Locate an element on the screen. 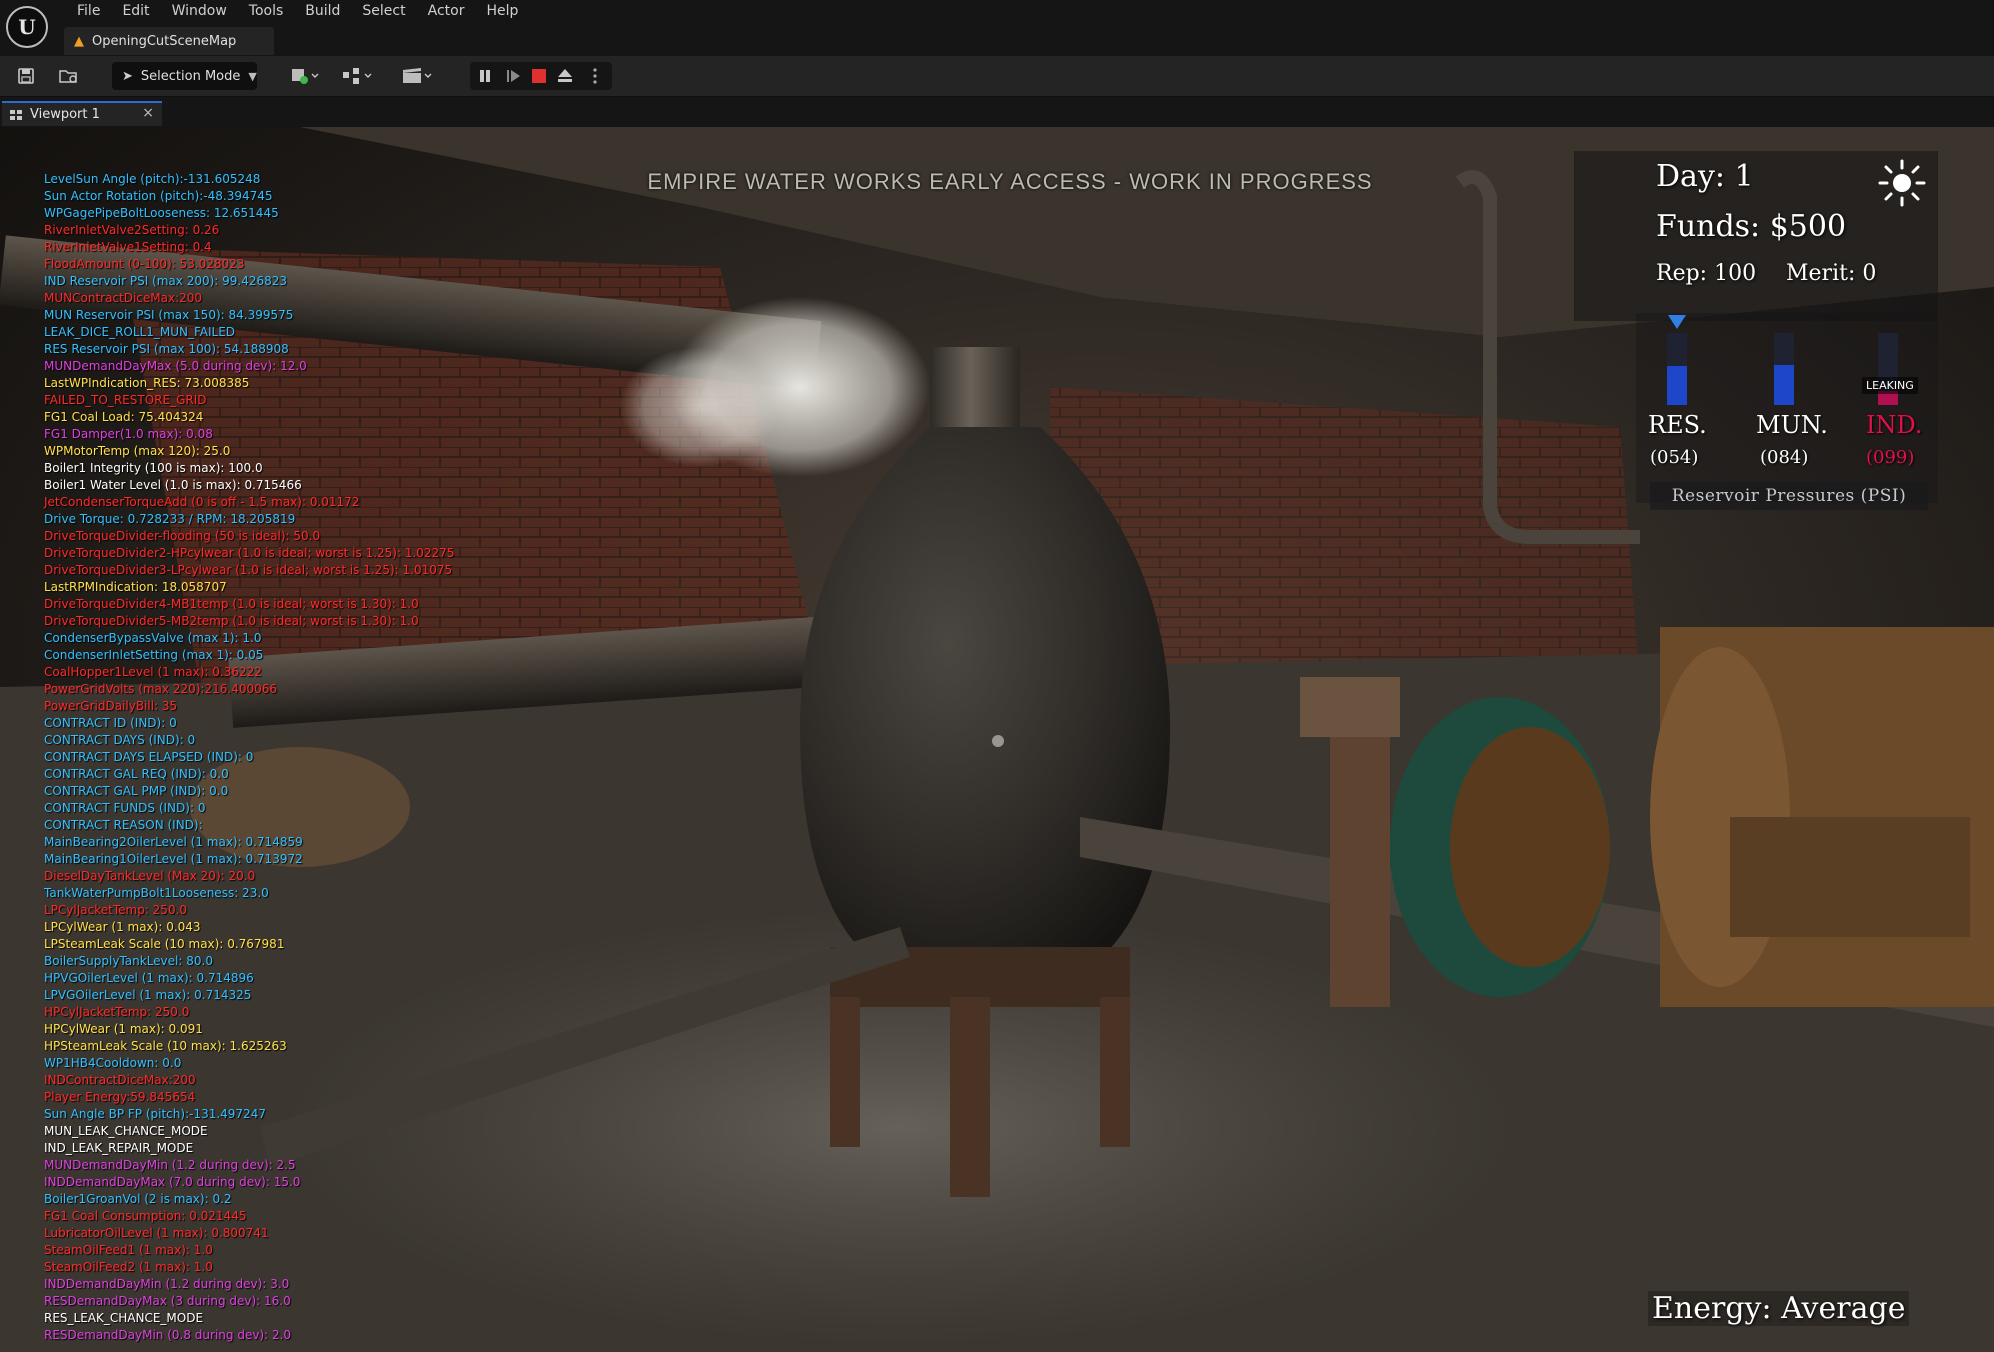 This screenshot has width=1994, height=1352. debug-line: RESDemandDayMax (3 during dev): 16.0 is located at coordinates (167, 1301).